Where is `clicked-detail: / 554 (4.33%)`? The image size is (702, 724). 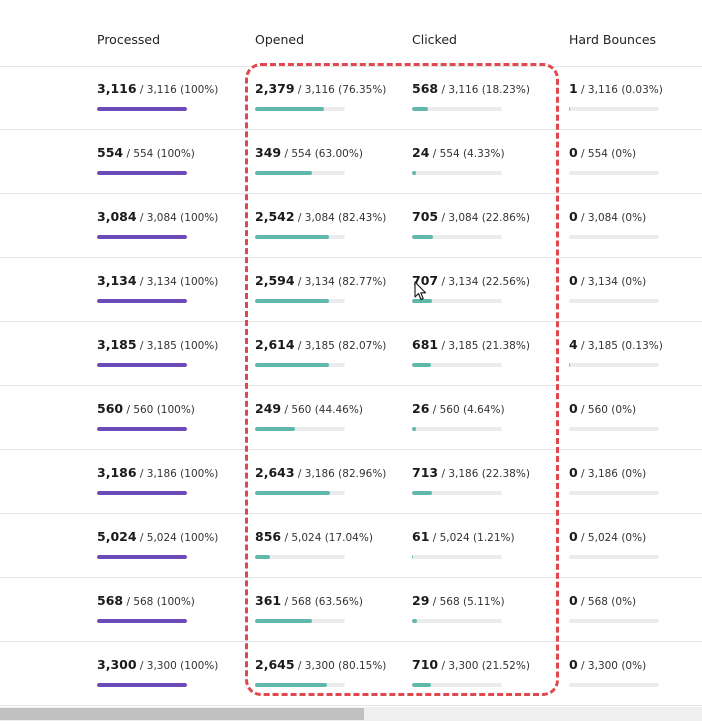 clicked-detail: / 554 (4.33%) is located at coordinates (468, 154).